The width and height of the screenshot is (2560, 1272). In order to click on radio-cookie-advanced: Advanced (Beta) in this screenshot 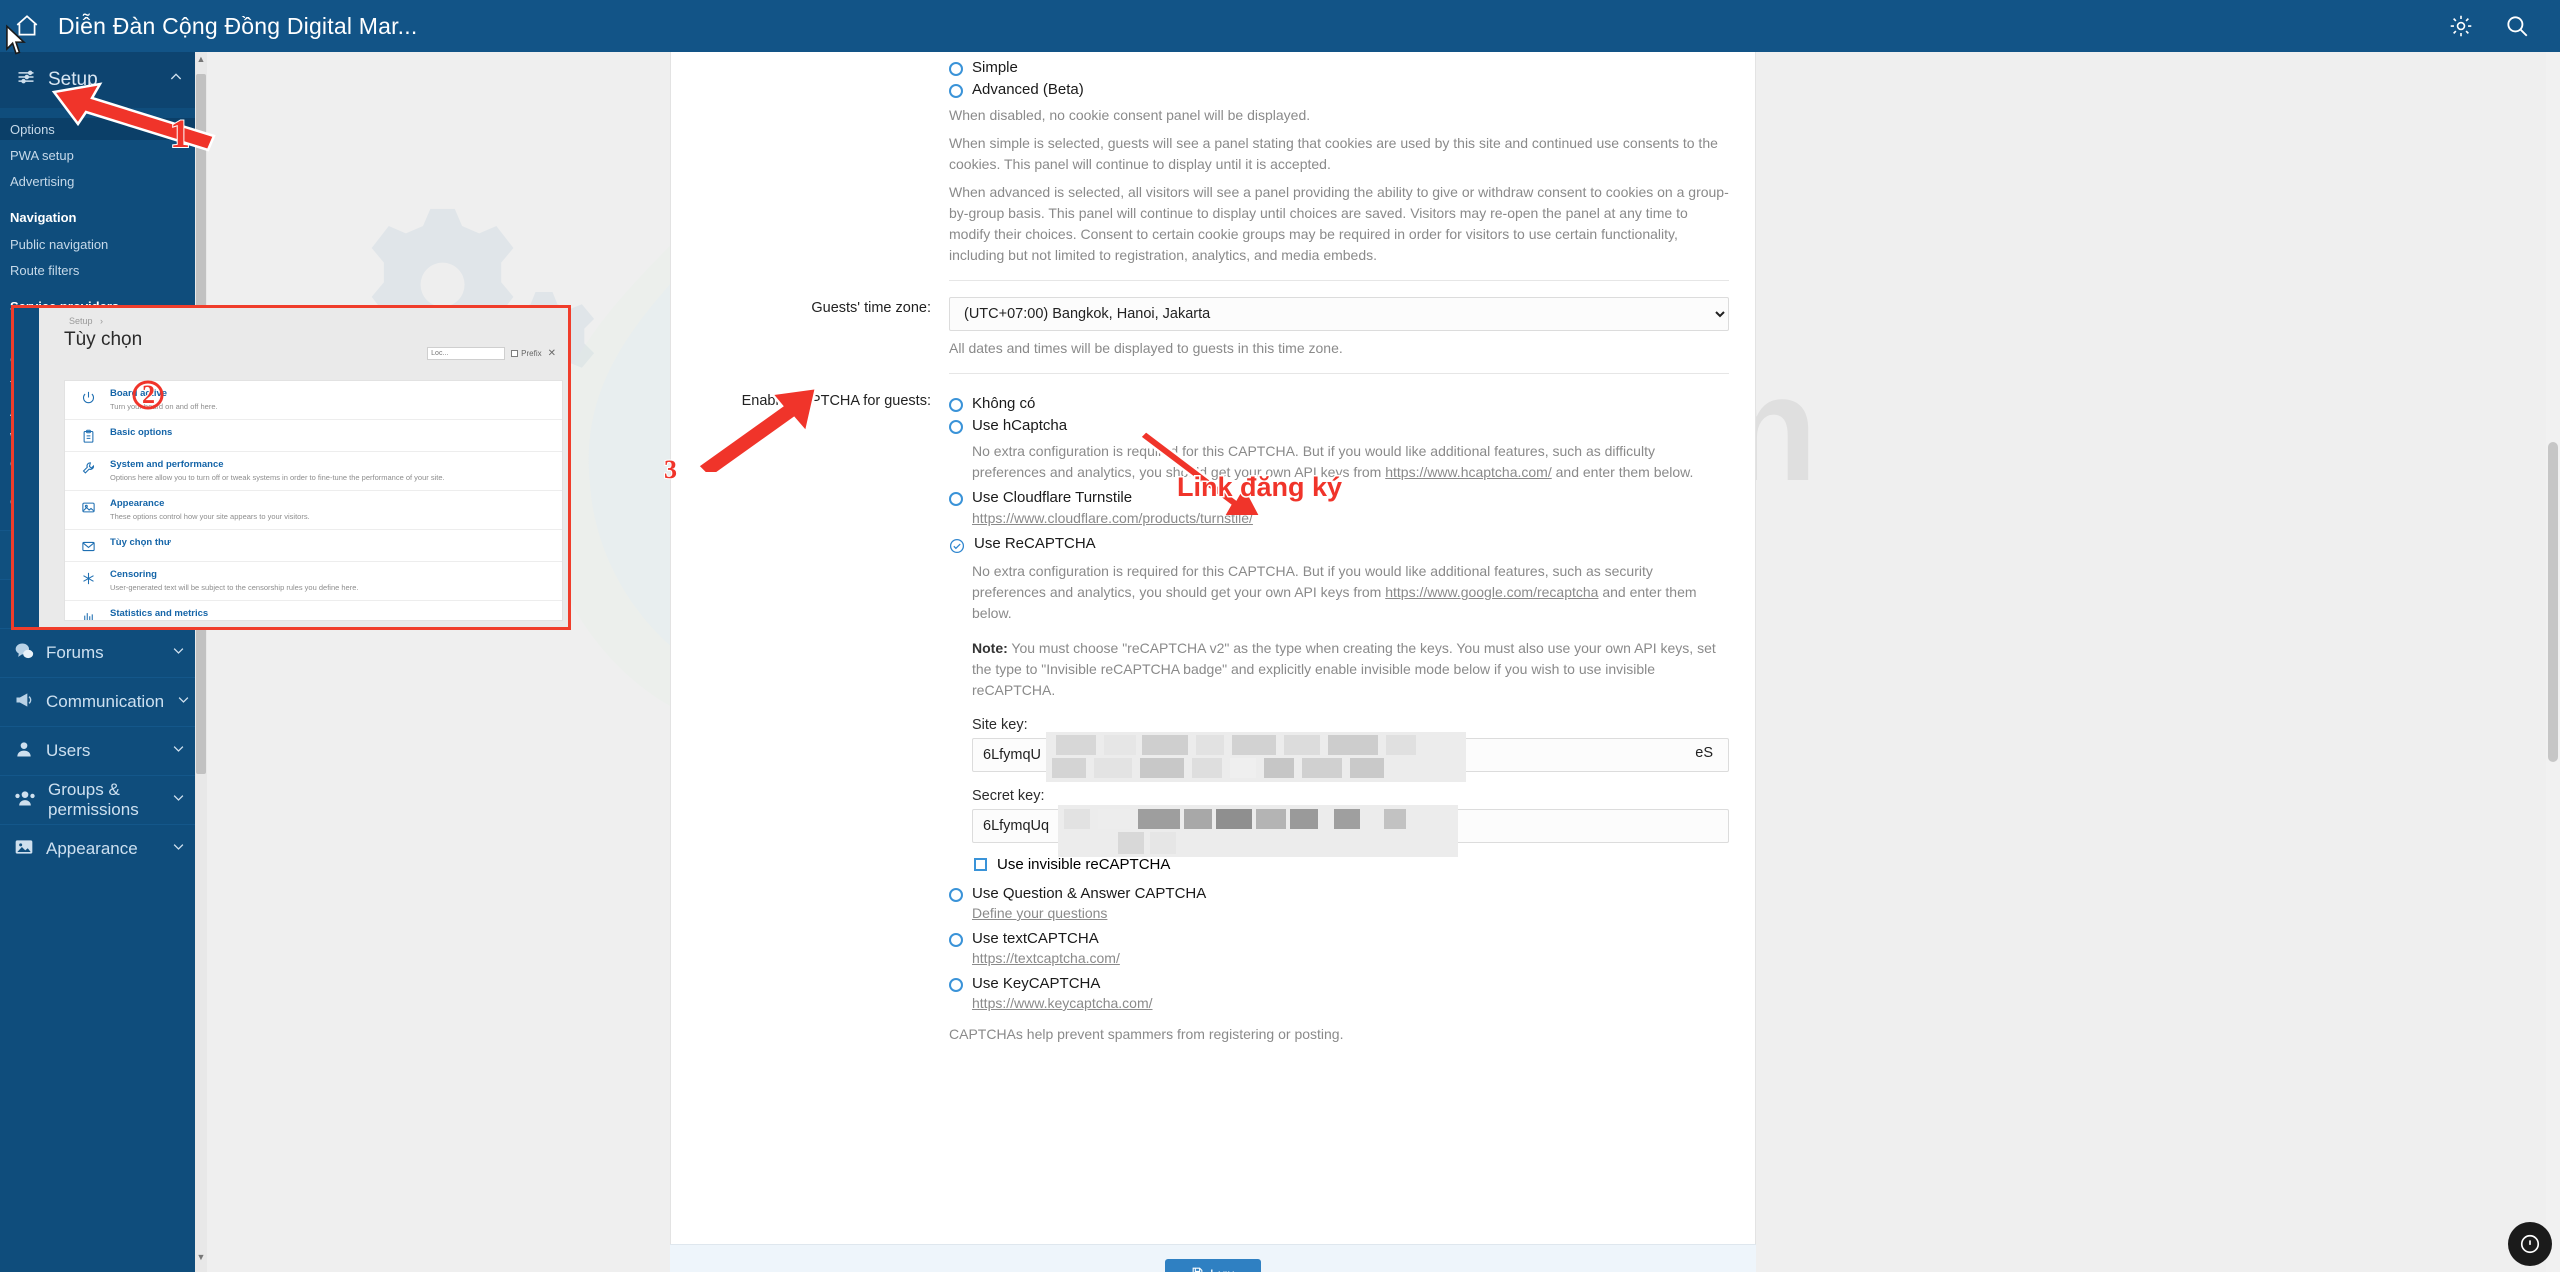, I will do `click(1339, 89)`.